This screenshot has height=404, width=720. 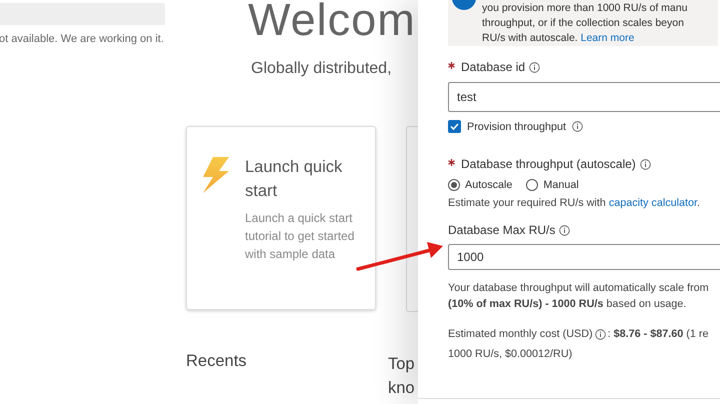 What do you see at coordinates (493, 67) in the screenshot?
I see `database-id-label: Database id` at bounding box center [493, 67].